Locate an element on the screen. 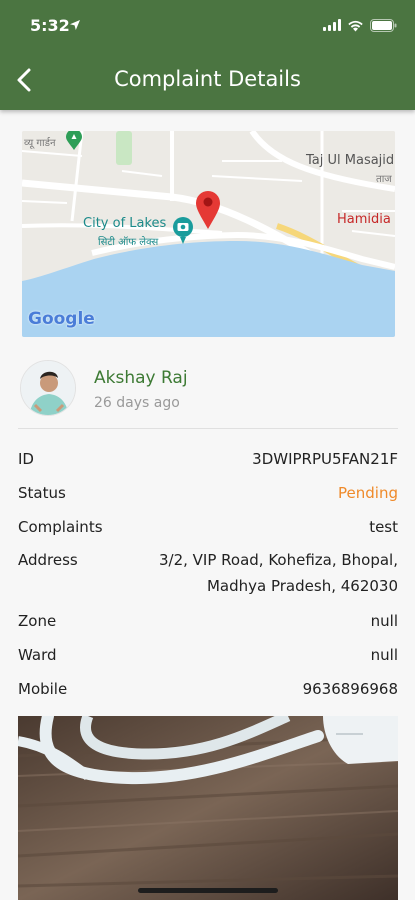  zone-value: null is located at coordinates (384, 621).